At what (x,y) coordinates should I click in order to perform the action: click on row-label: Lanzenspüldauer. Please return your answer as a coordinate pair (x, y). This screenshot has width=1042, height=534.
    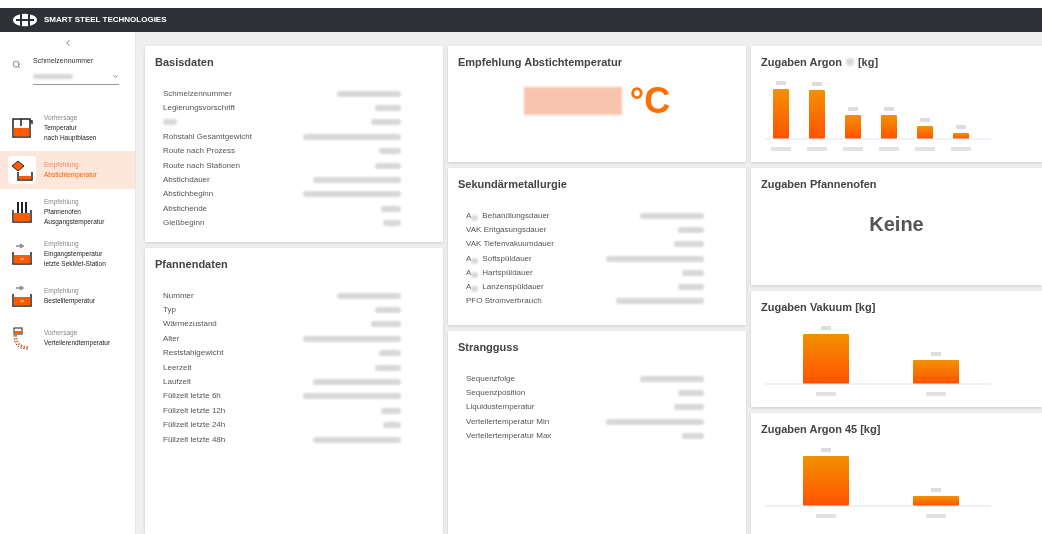
    Looking at the image, I should click on (513, 287).